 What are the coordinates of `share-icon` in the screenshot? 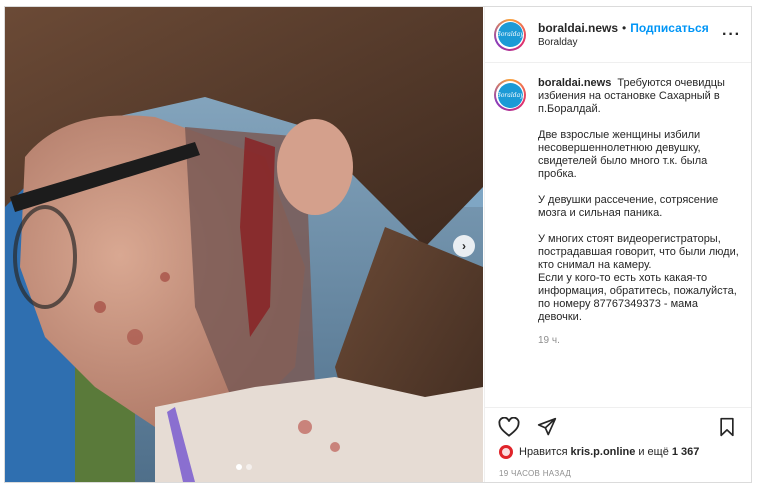 It's located at (547, 427).